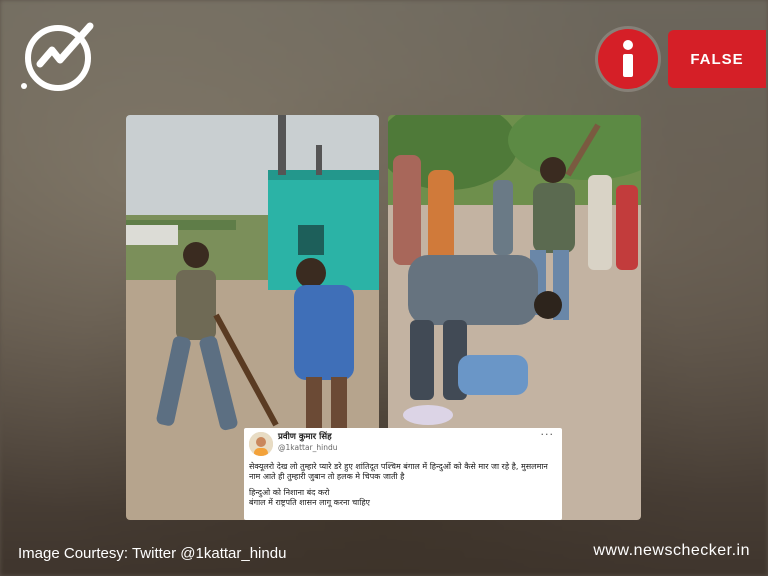  I want to click on image-credit: Image Courtesy: Twitter @1kattar_hindu, so click(152, 553).